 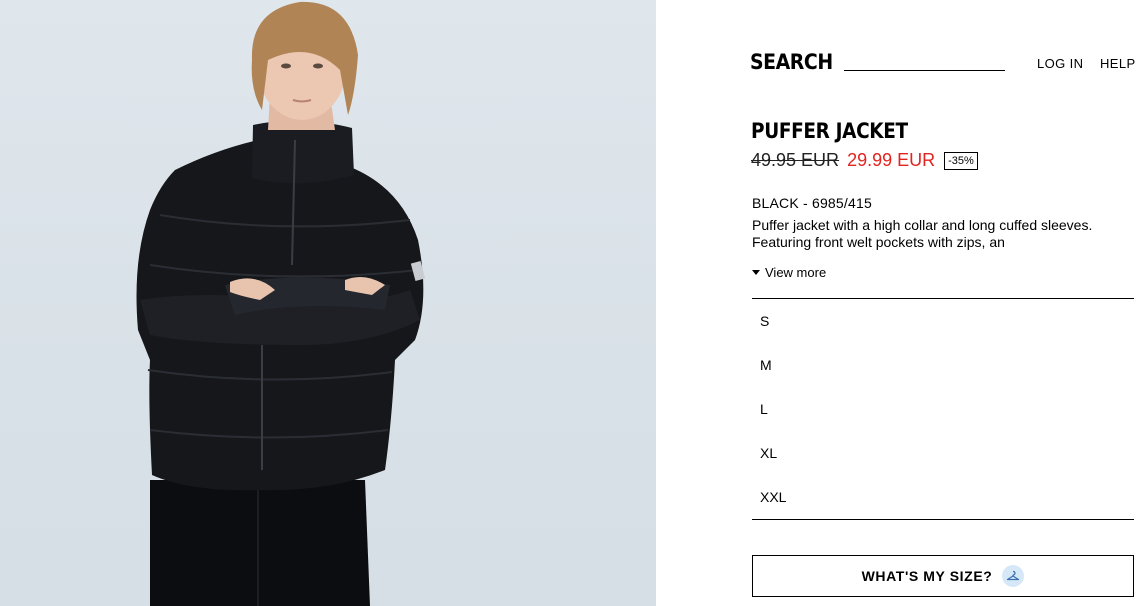 What do you see at coordinates (796, 272) in the screenshot?
I see `view-more-label: View more` at bounding box center [796, 272].